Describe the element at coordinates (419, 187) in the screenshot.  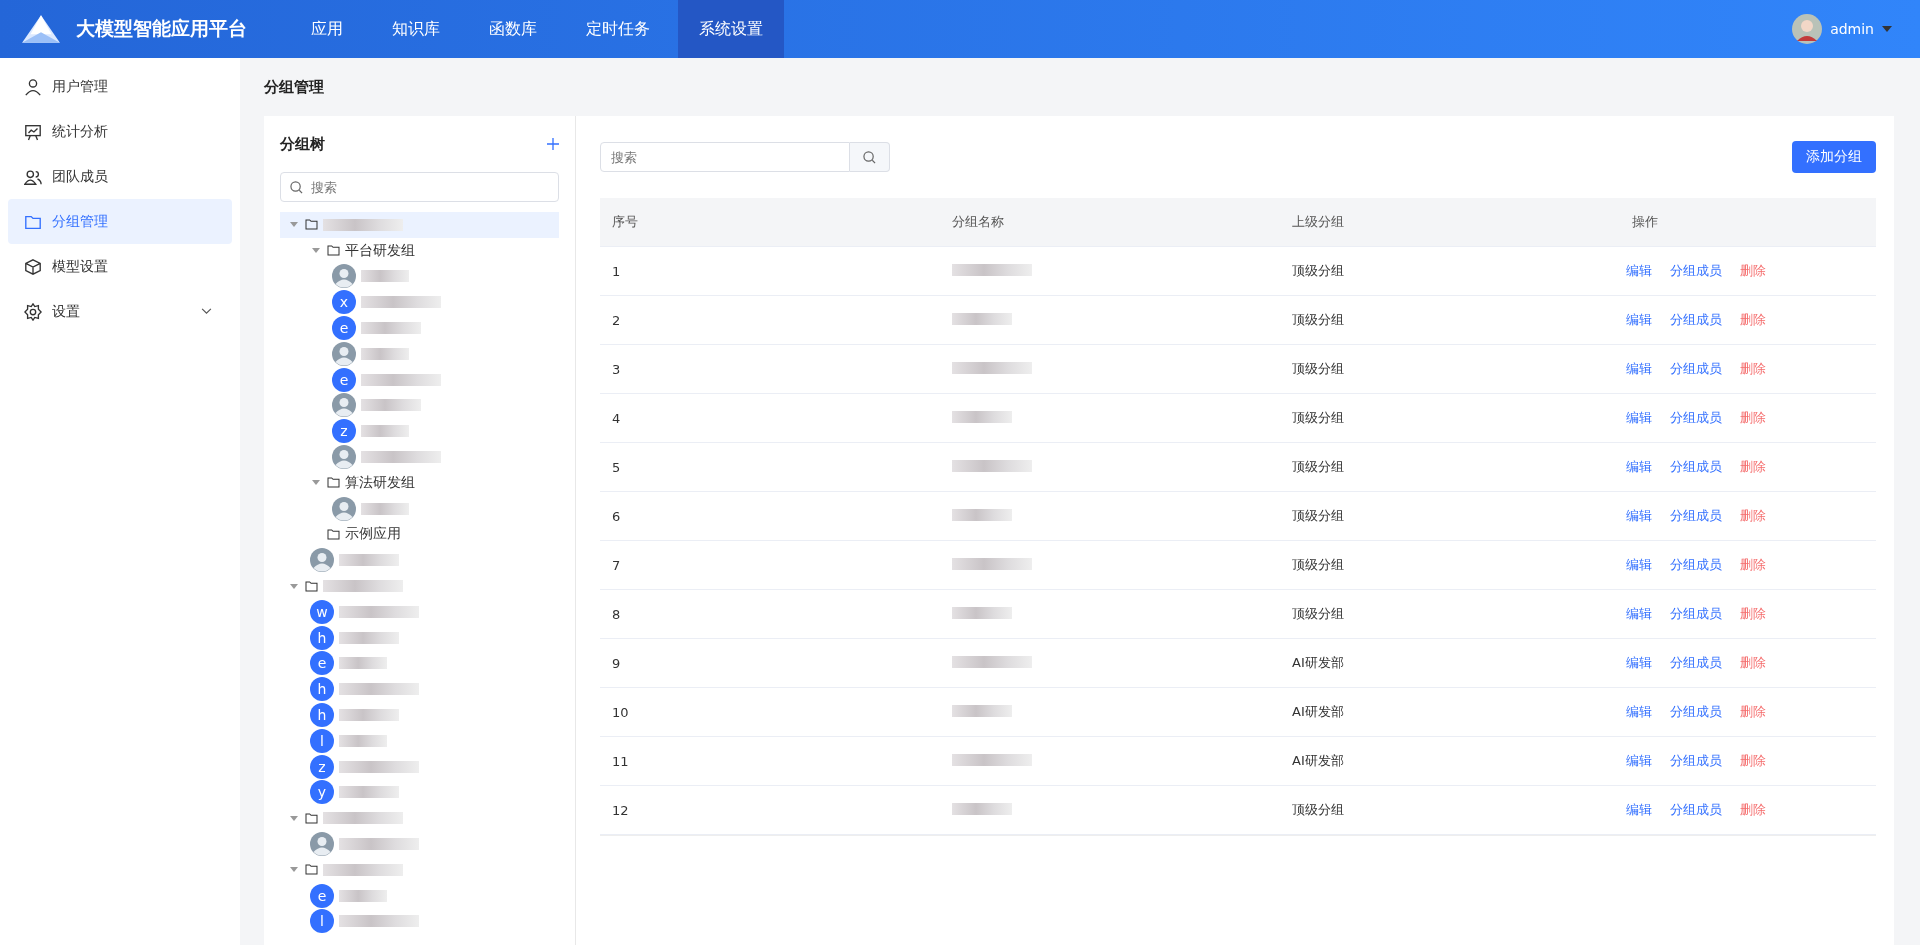
I see `tree-search-field: 搜索` at that location.